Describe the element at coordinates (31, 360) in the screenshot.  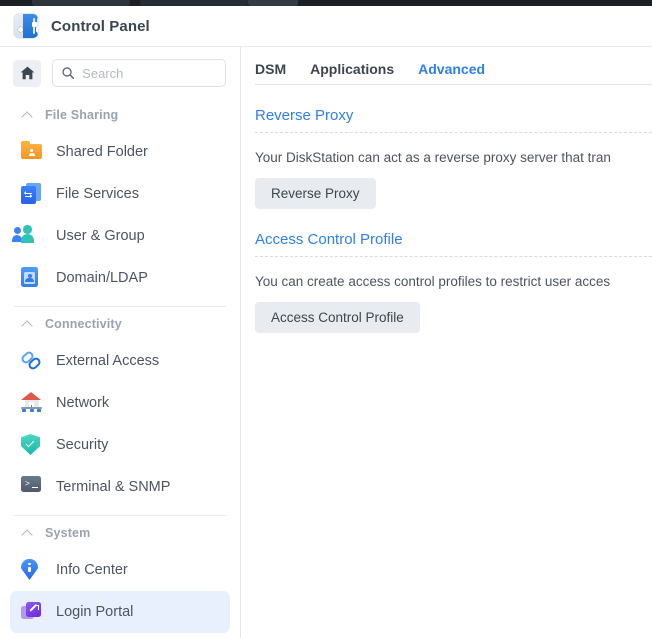
I see `external-access-icon` at that location.